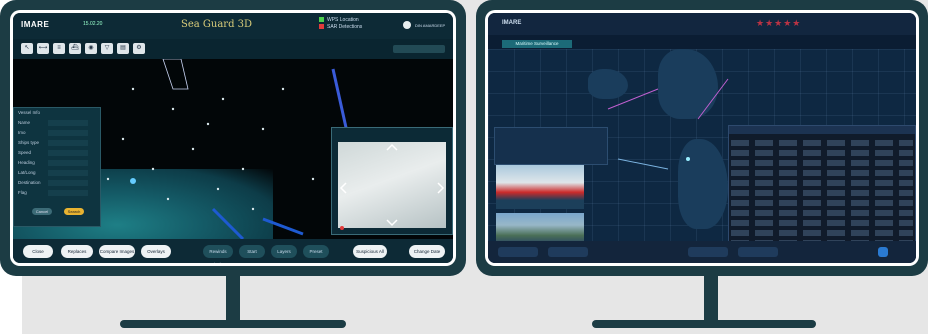  What do you see at coordinates (77, 251) in the screenshot?
I see `replaces-button: Replaces` at bounding box center [77, 251].